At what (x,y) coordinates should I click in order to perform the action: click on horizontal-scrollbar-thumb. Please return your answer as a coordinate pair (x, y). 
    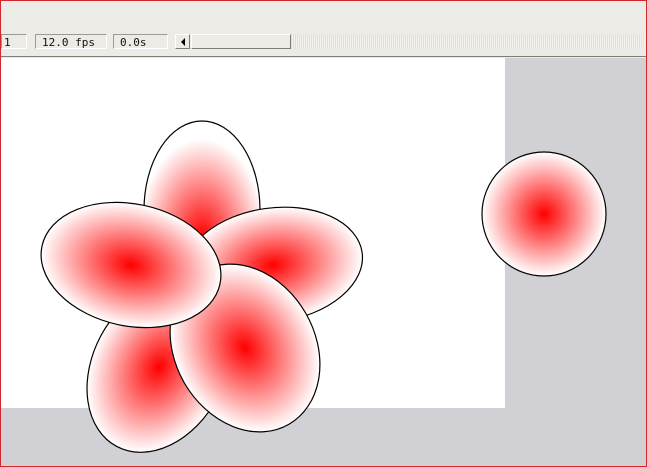
    Looking at the image, I should click on (241, 41).